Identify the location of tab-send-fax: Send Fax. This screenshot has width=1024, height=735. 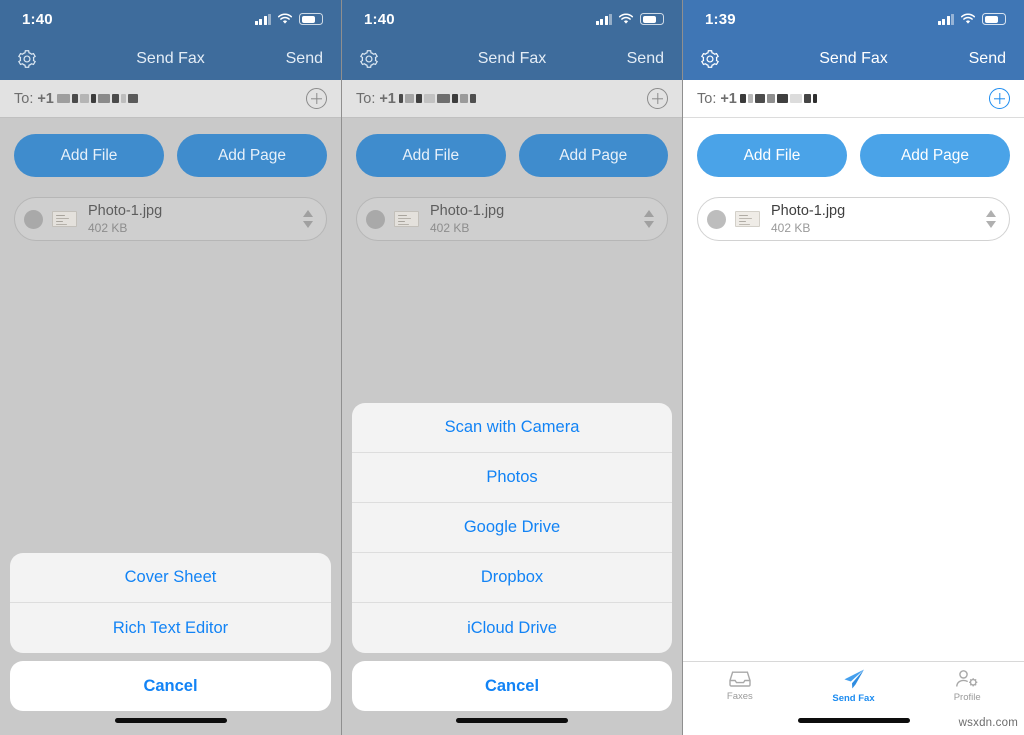
(854, 686).